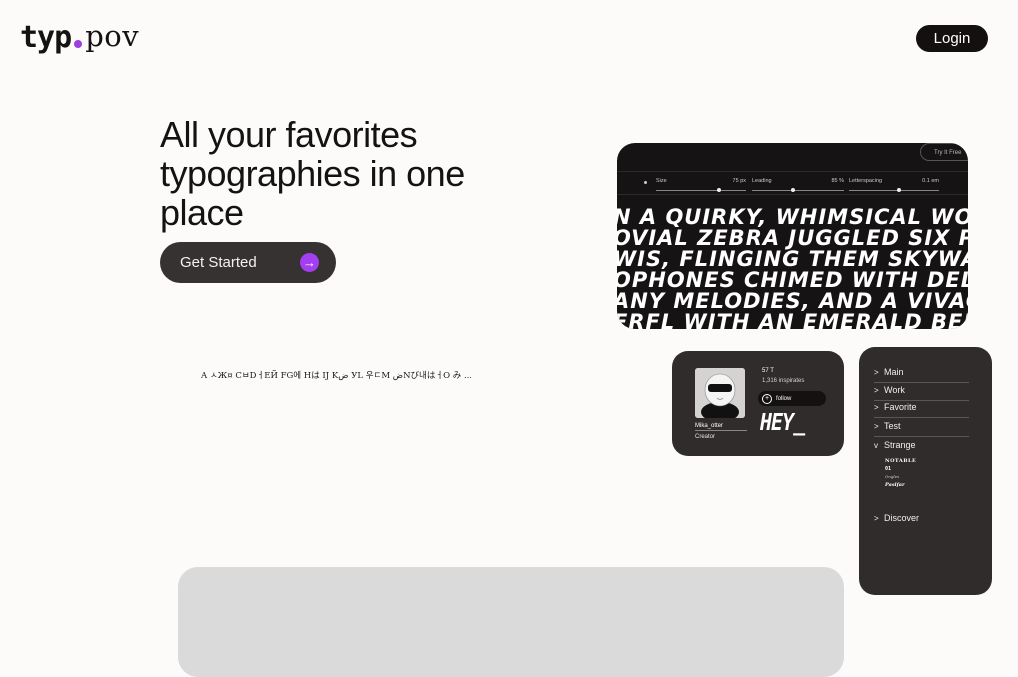  Describe the element at coordinates (79, 34) in the screenshot. I see `brand-logo: typ pov` at that location.